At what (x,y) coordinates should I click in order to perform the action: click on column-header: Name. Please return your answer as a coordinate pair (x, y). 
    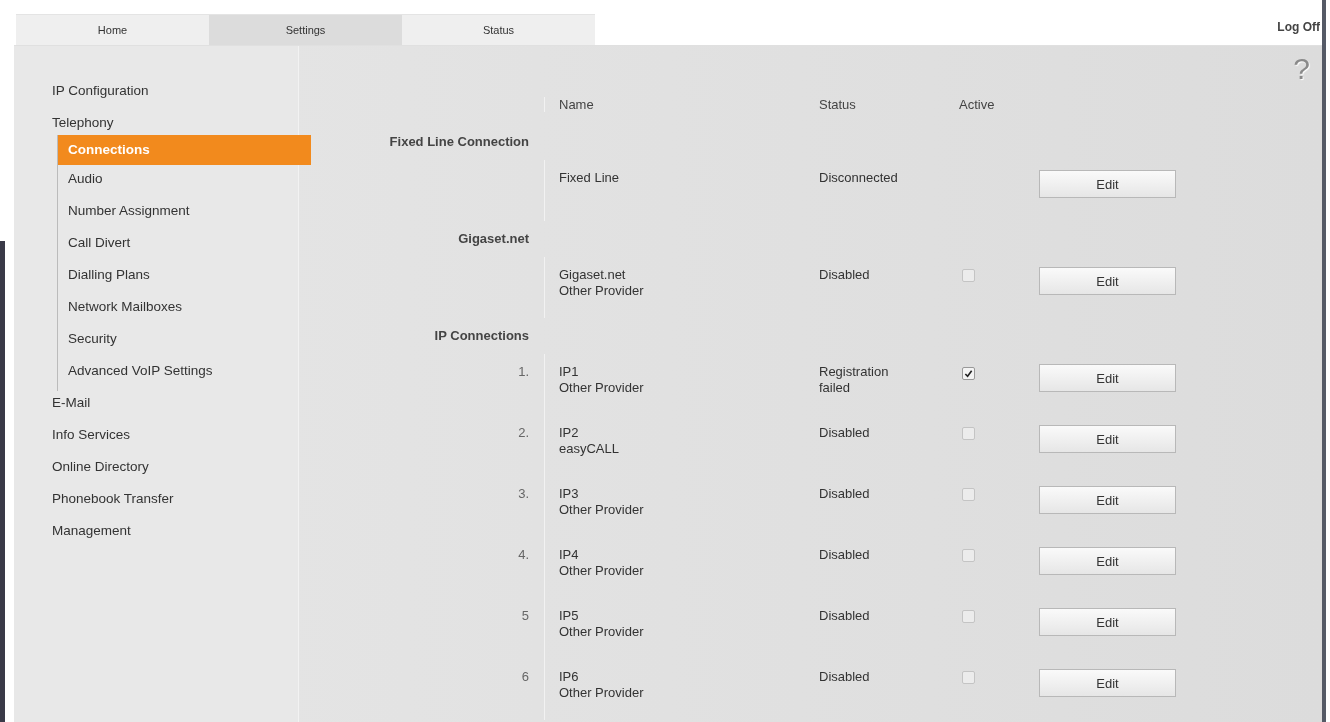
    Looking at the image, I should click on (576, 104).